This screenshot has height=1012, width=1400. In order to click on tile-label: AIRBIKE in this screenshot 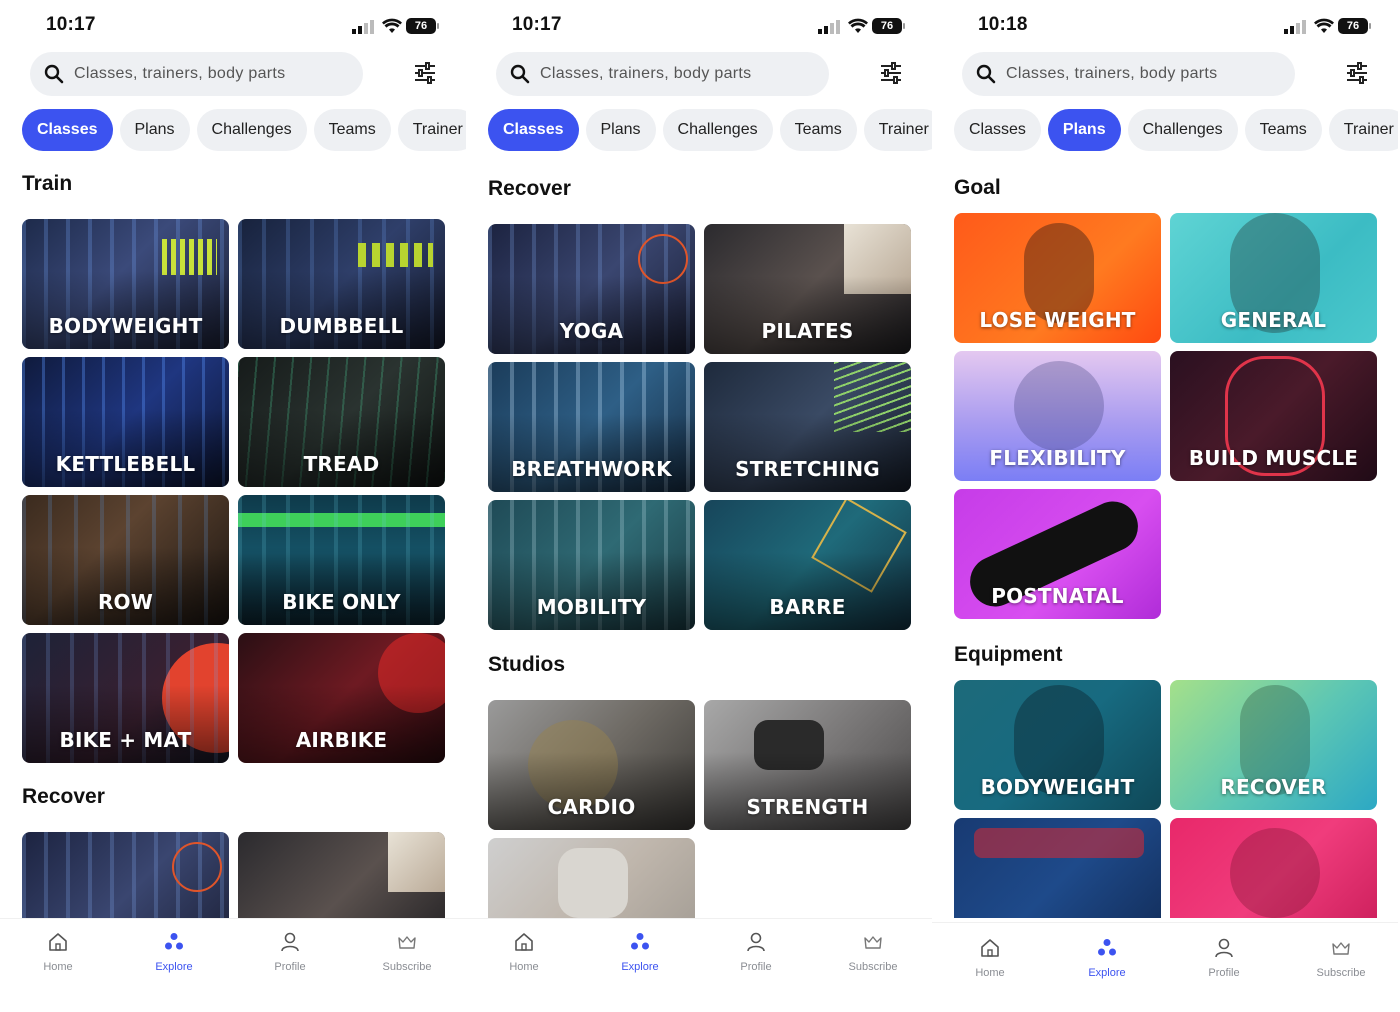, I will do `click(341, 740)`.